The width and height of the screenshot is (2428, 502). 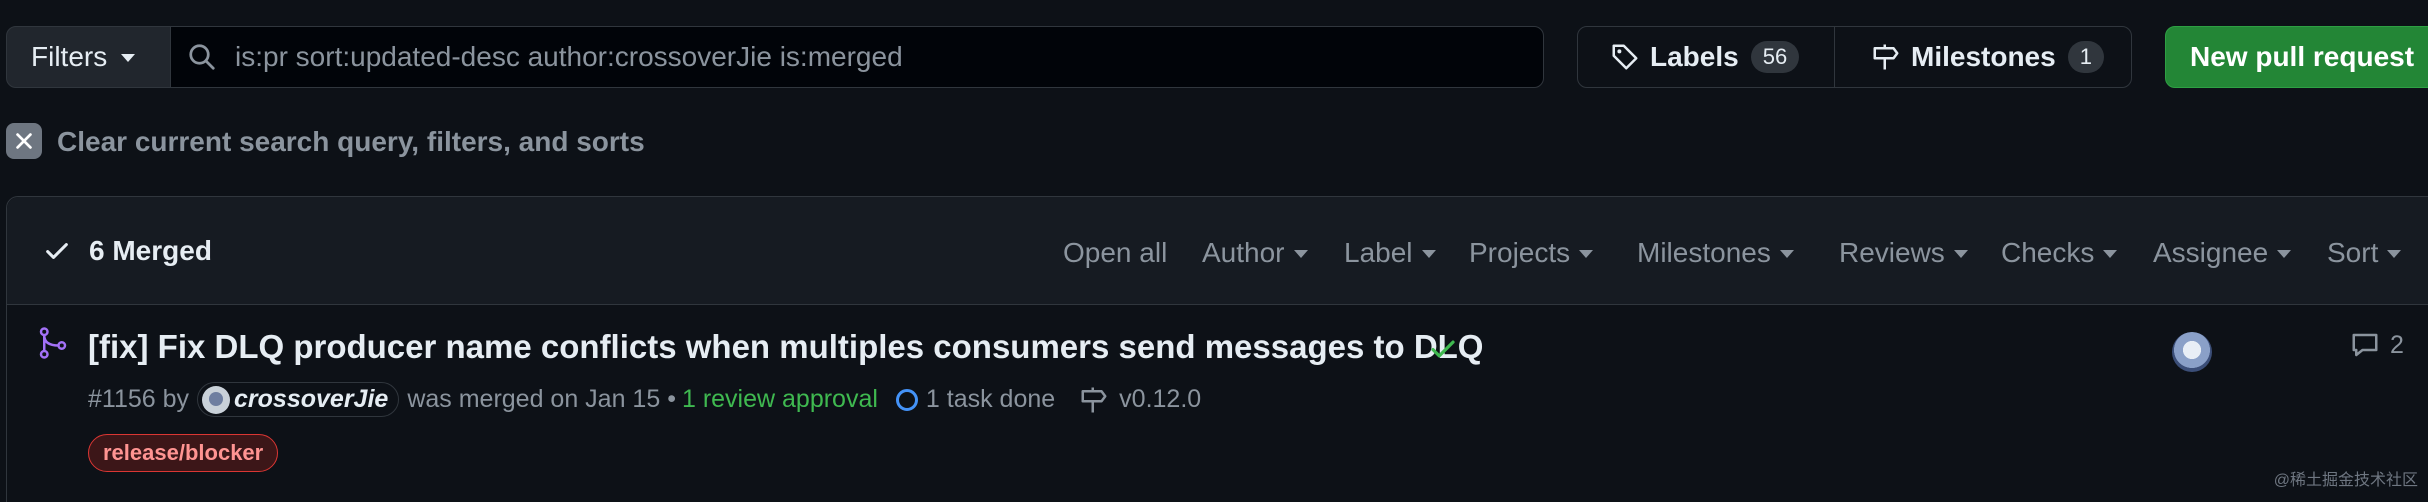 I want to click on tag-icon, so click(x=1625, y=57).